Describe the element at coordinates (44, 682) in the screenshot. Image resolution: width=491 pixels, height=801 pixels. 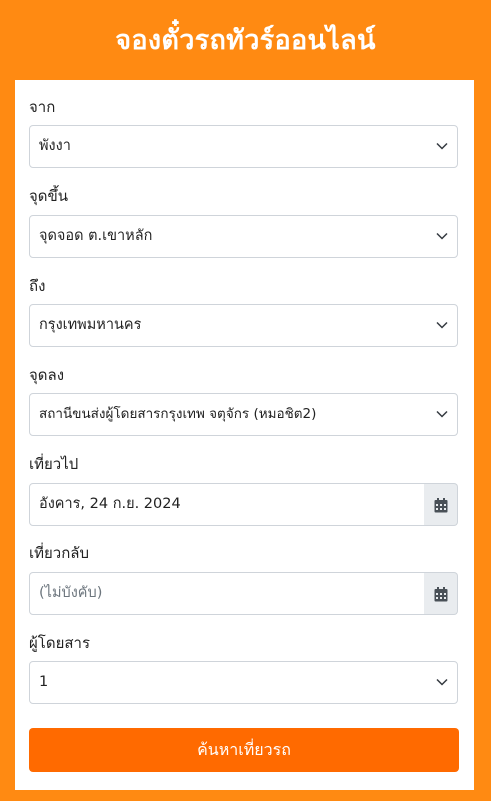
I see `passengers-value: 1` at that location.